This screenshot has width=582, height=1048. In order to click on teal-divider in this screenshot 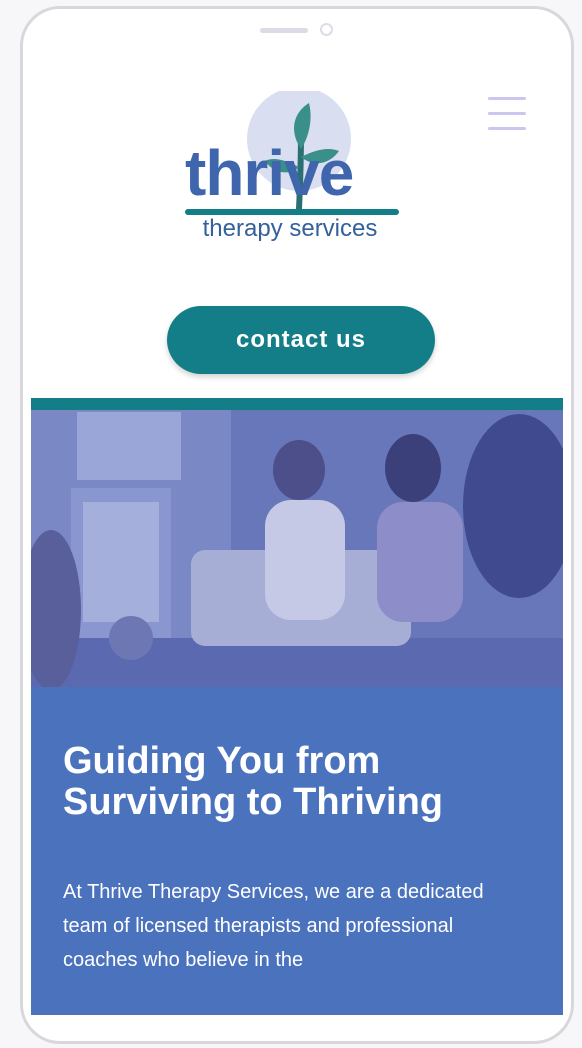, I will do `click(297, 404)`.